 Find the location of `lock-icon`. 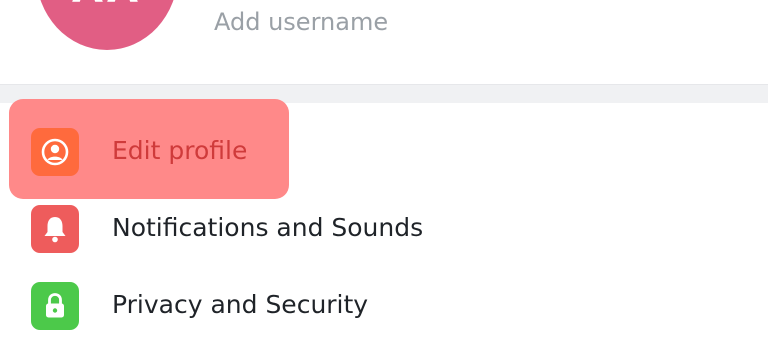

lock-icon is located at coordinates (55, 306).